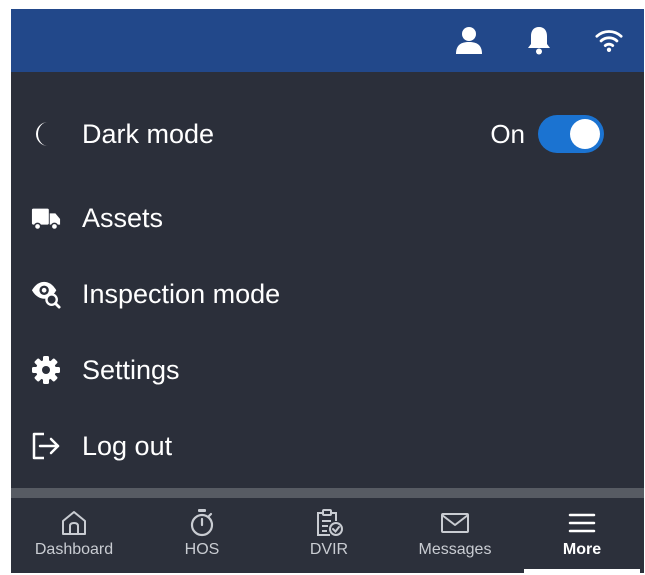 This screenshot has width=645, height=575. What do you see at coordinates (131, 369) in the screenshot?
I see `menu-item-label: Settings` at bounding box center [131, 369].